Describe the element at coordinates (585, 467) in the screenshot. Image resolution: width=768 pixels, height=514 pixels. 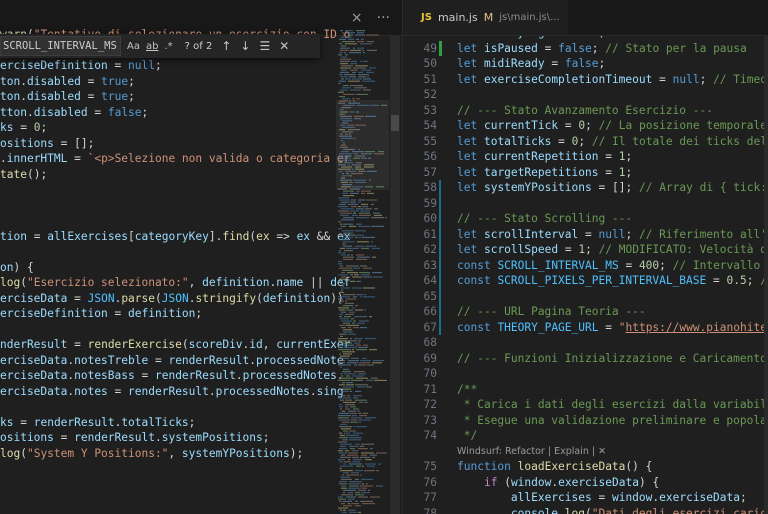
I see `code-line: 75 function loadExerciseData() {` at that location.